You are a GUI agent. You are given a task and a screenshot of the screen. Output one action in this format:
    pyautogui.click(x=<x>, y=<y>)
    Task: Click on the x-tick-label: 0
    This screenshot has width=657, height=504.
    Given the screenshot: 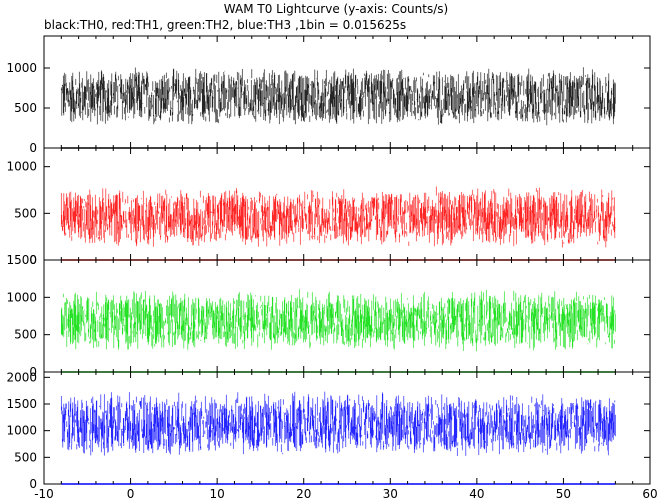 What is the action you would take?
    pyautogui.click(x=131, y=494)
    